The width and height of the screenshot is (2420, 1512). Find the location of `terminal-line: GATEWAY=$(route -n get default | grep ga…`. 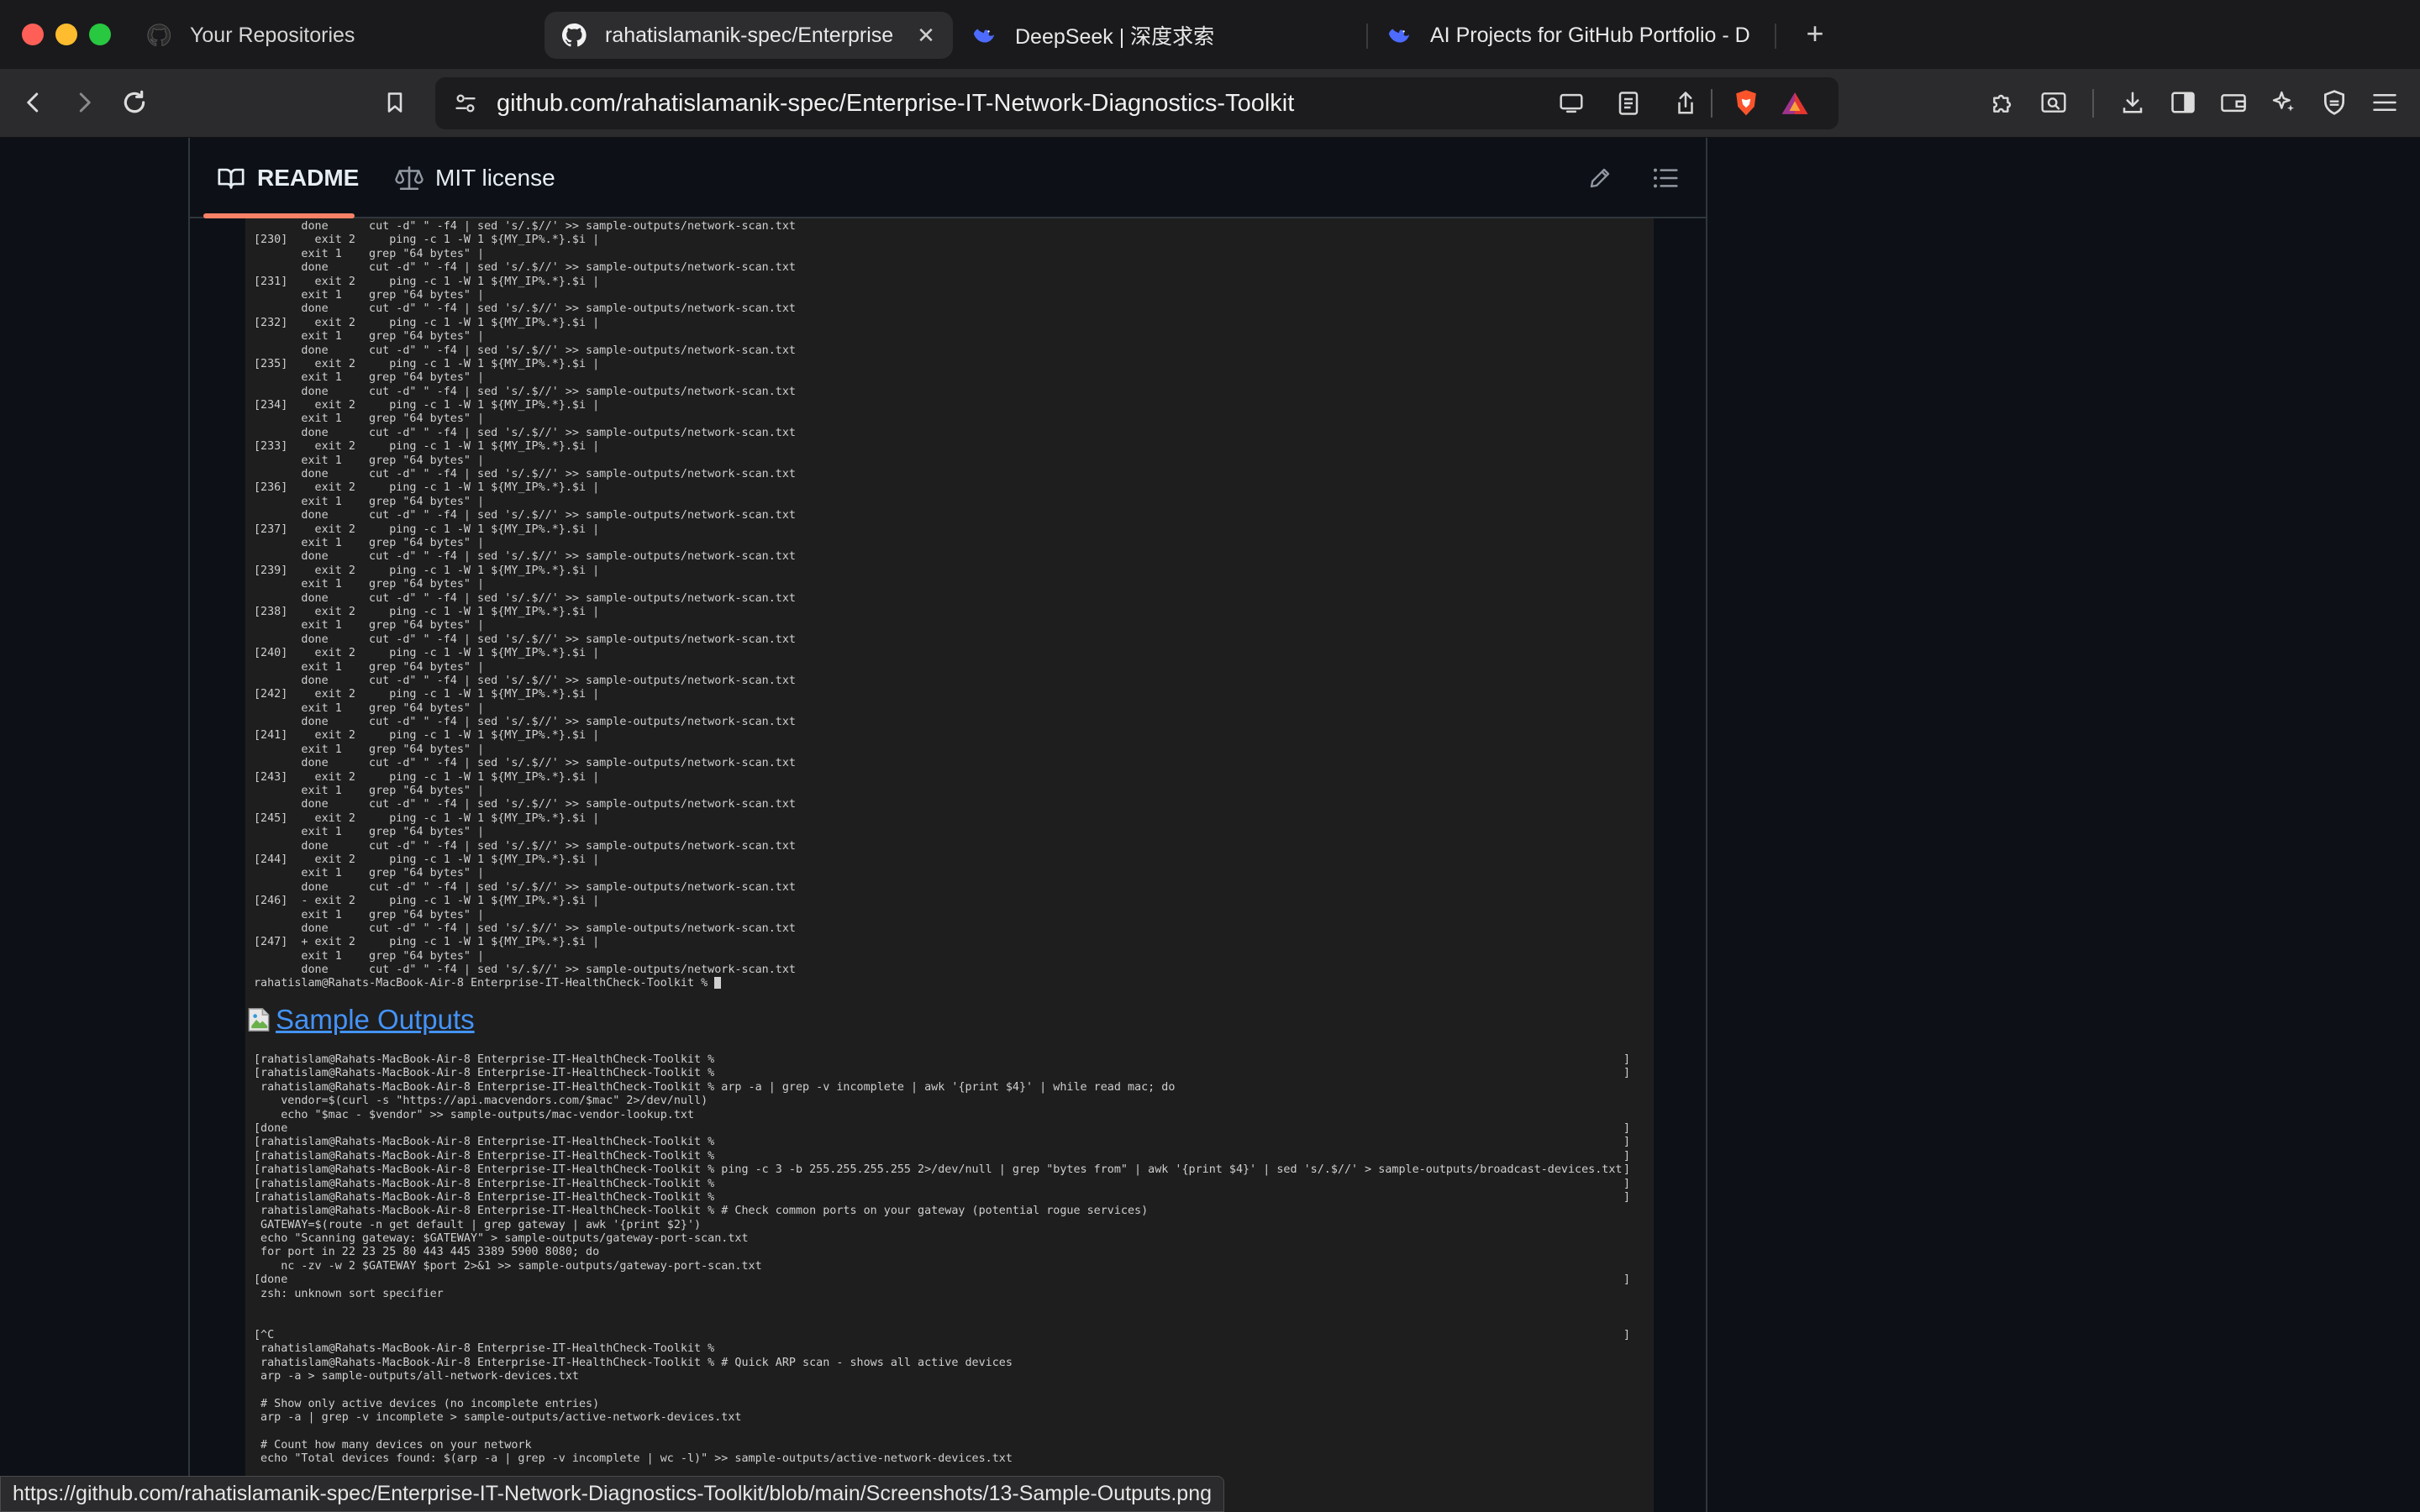

terminal-line: GATEWAY=$(route -n get default | grep ga… is located at coordinates (950, 1225).